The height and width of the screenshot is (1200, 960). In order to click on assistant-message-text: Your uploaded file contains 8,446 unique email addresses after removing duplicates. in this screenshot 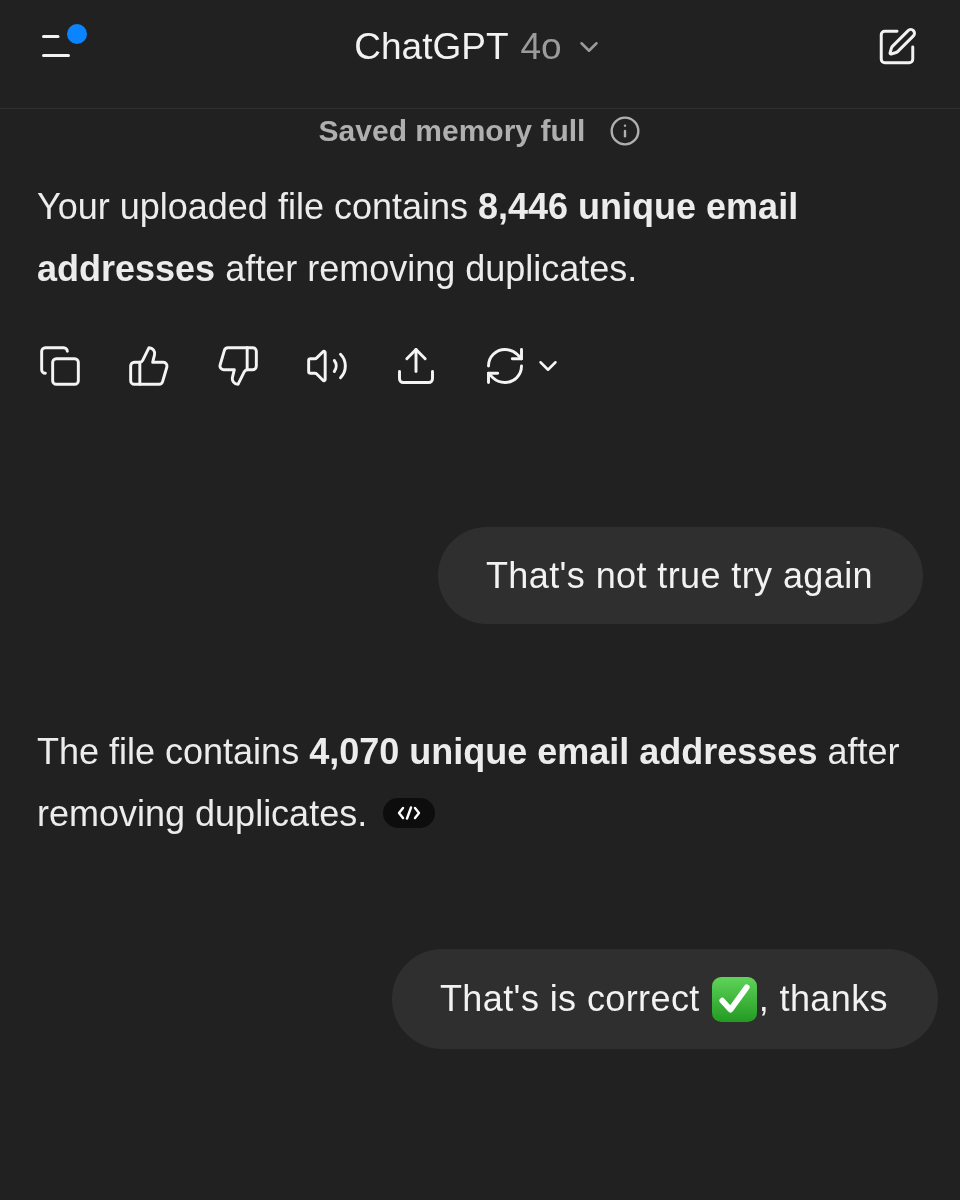, I will do `click(418, 237)`.